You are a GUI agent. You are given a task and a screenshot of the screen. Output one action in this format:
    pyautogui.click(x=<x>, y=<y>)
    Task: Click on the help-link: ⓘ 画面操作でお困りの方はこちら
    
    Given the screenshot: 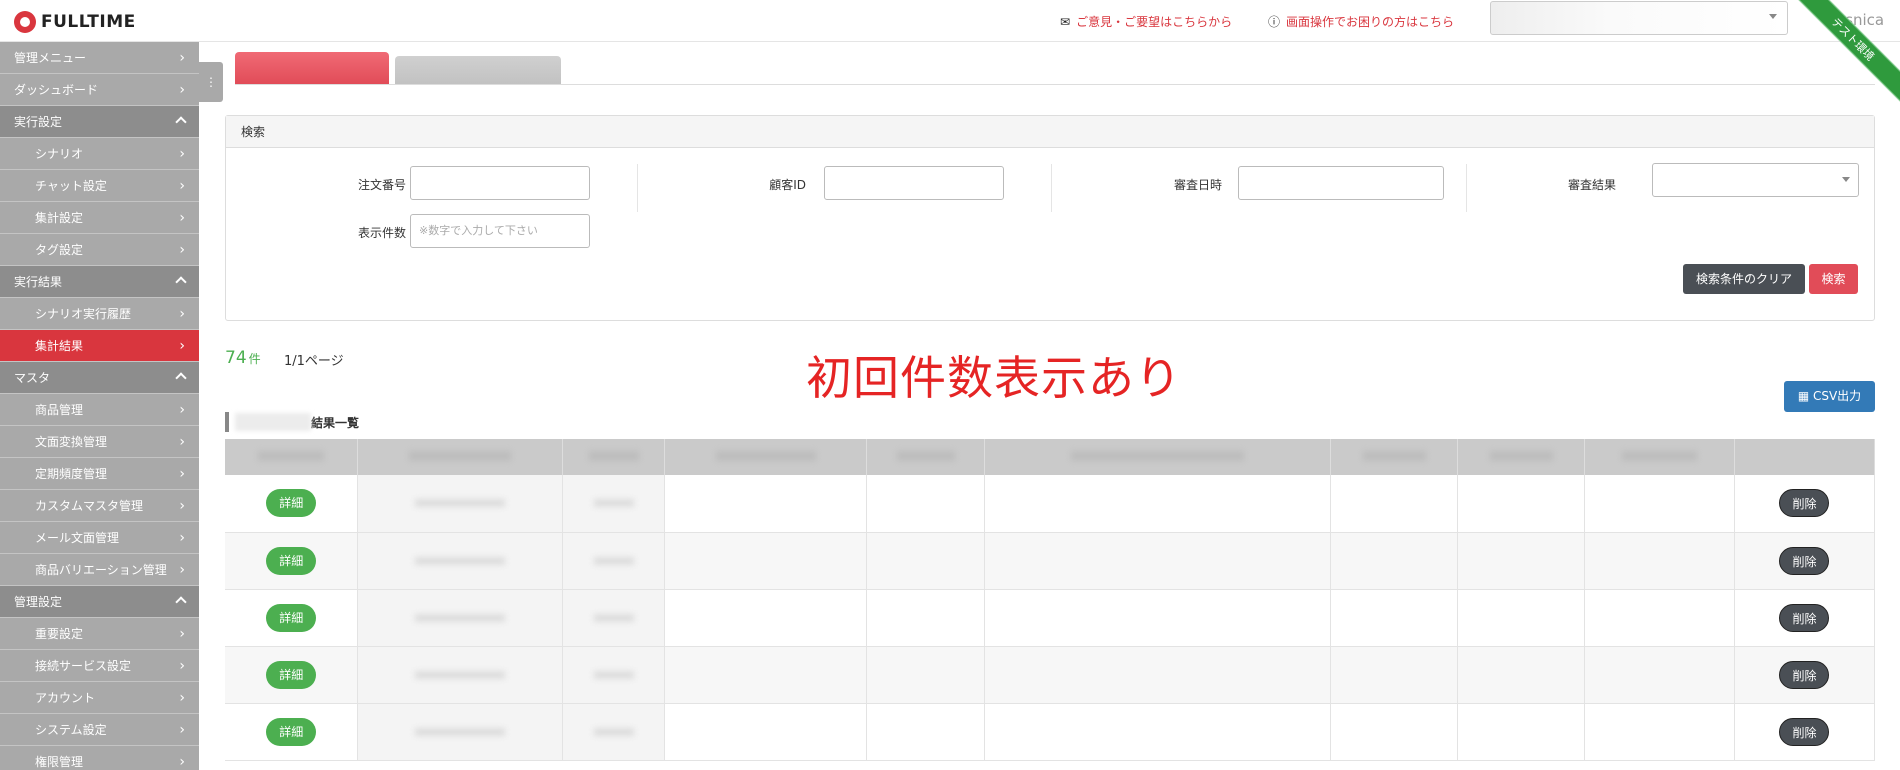 What is the action you would take?
    pyautogui.click(x=1361, y=21)
    